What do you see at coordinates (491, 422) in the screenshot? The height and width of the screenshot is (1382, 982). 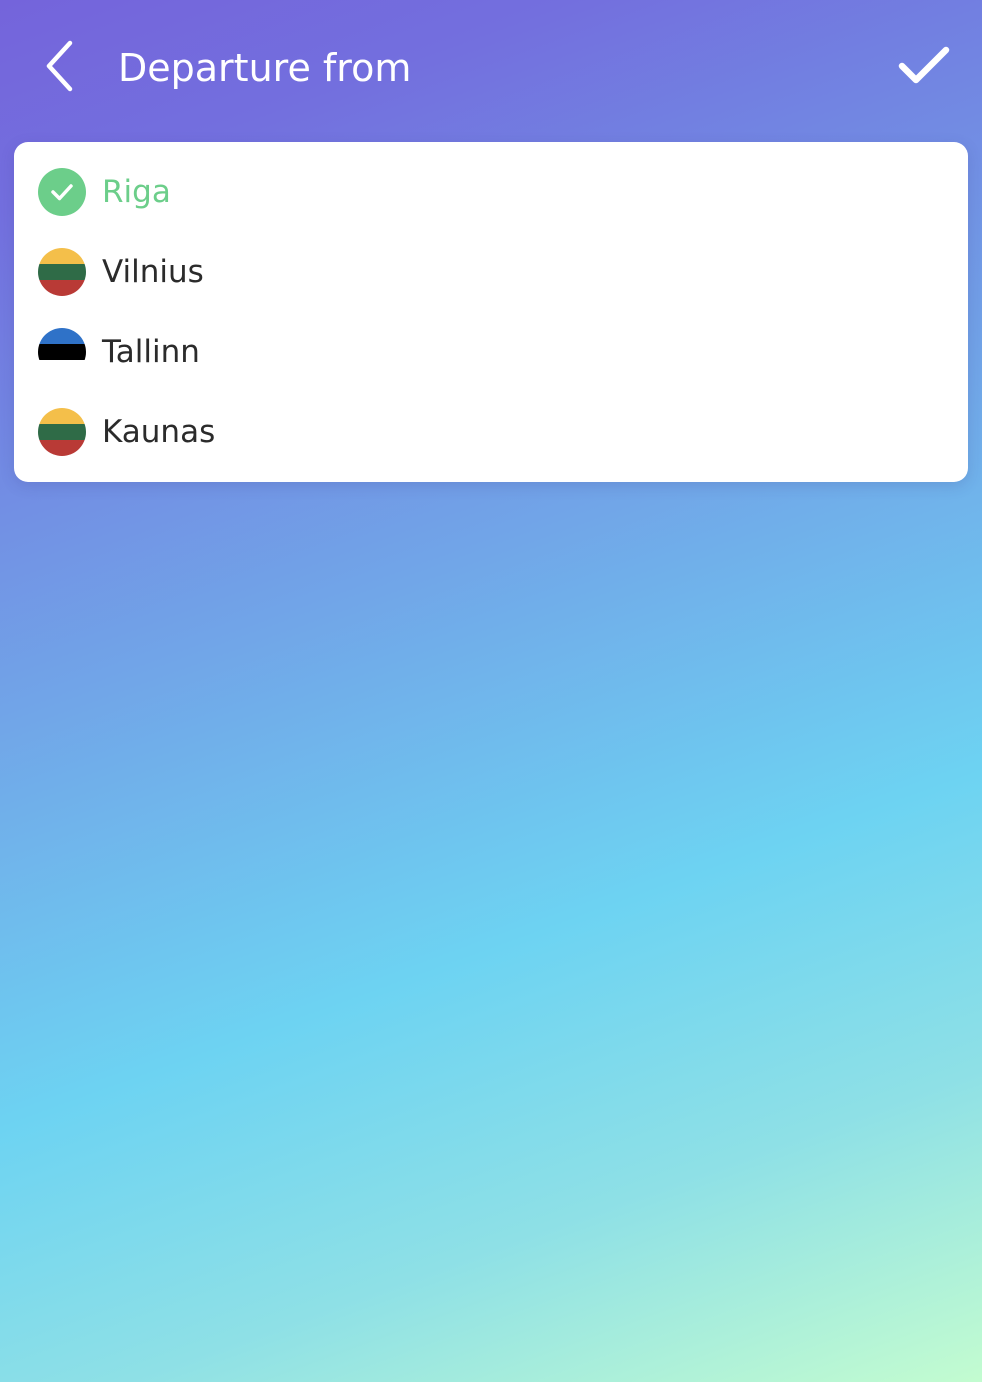 I see `option-kaunas: Kaunas` at bounding box center [491, 422].